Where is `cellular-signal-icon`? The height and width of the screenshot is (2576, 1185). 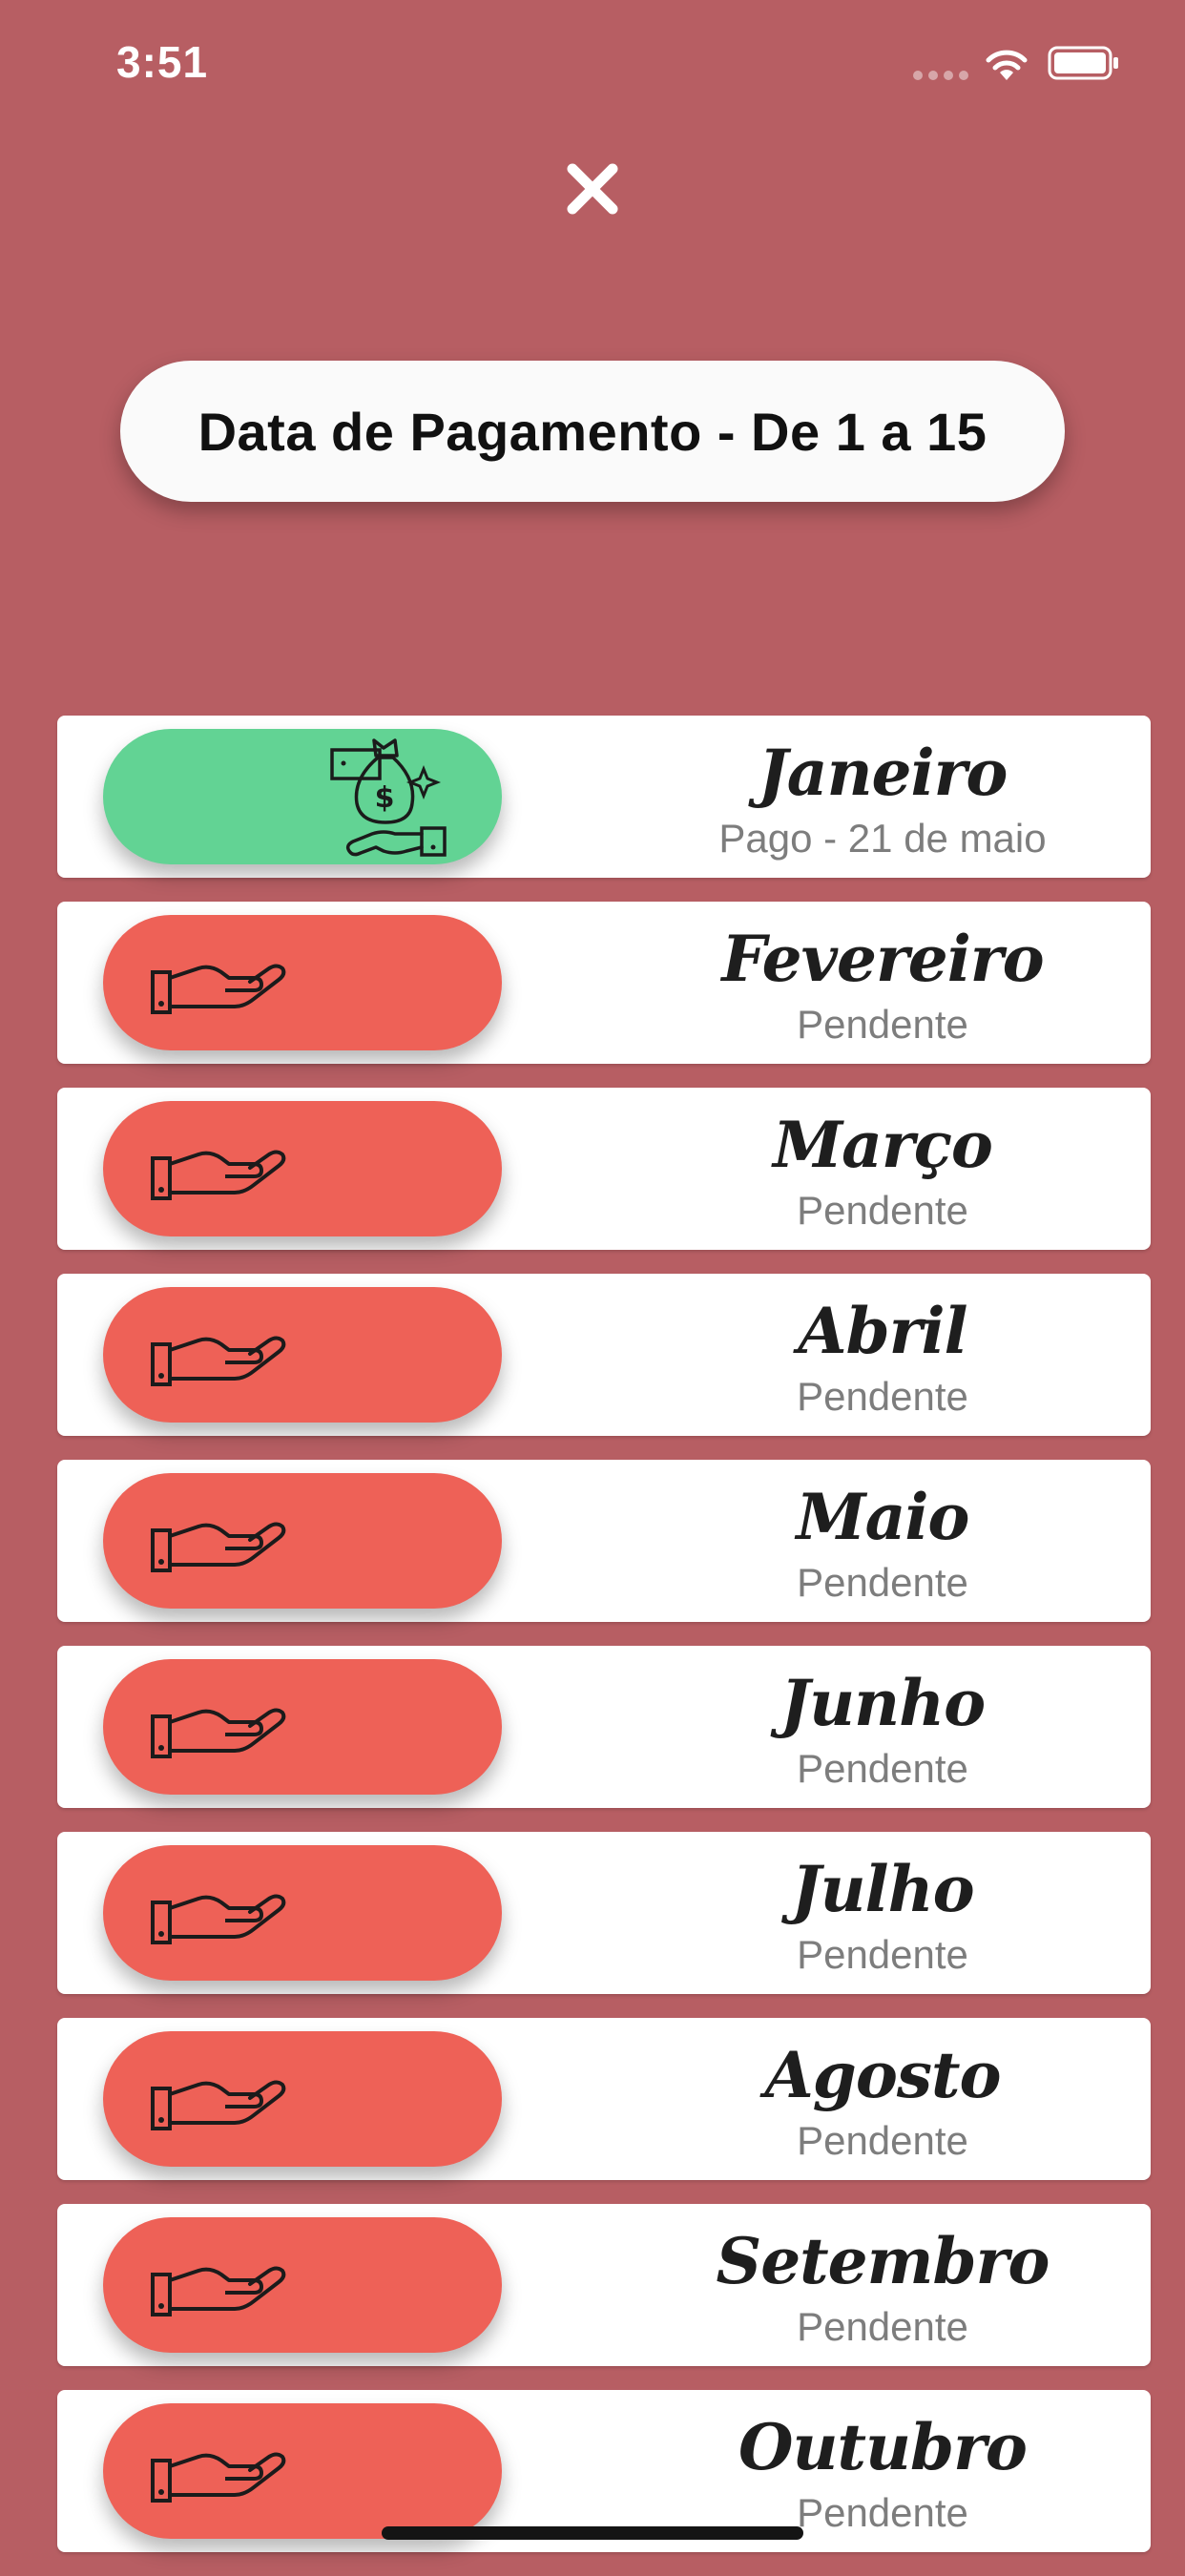
cellular-signal-icon is located at coordinates (940, 75).